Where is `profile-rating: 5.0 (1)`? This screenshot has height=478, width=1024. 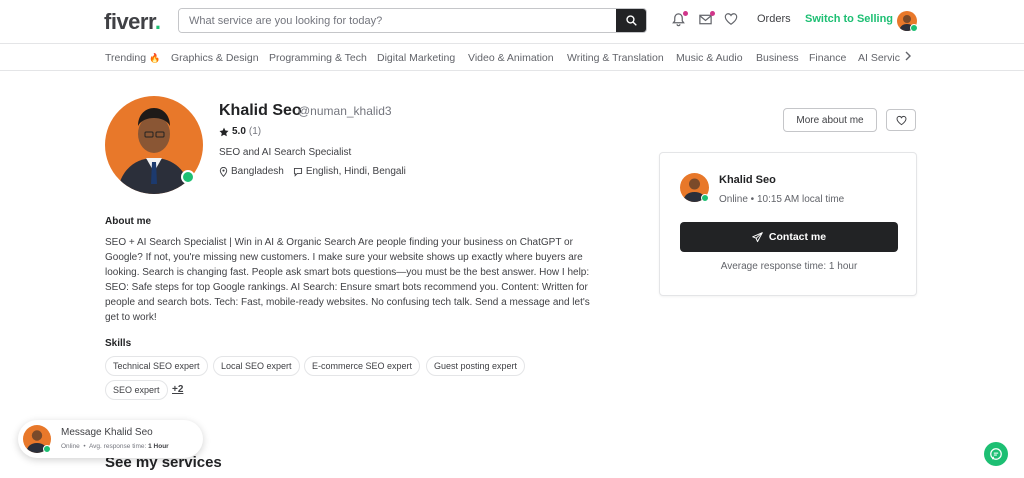 profile-rating: 5.0 (1) is located at coordinates (240, 131).